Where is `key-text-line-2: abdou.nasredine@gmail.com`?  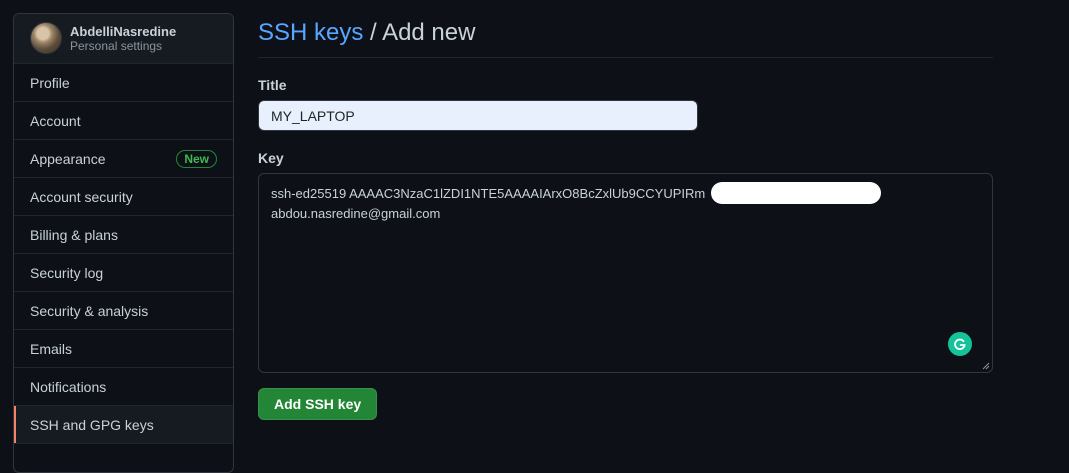 key-text-line-2: abdou.nasredine@gmail.com is located at coordinates (356, 213).